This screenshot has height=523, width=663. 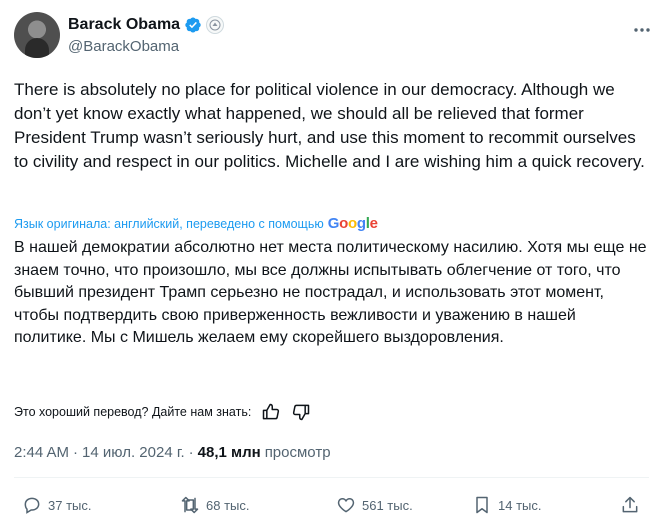 What do you see at coordinates (193, 25) in the screenshot?
I see `verified-badge-icon` at bounding box center [193, 25].